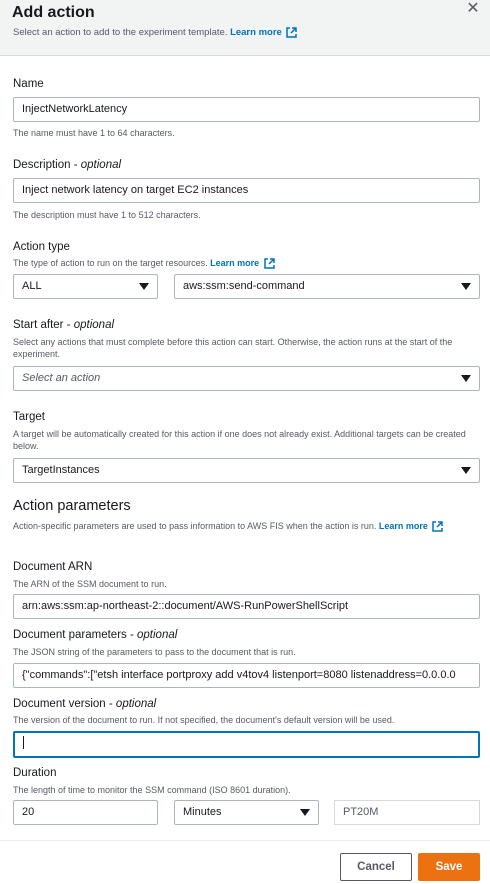 This screenshot has width=490, height=884. I want to click on save-button: Save, so click(449, 867).